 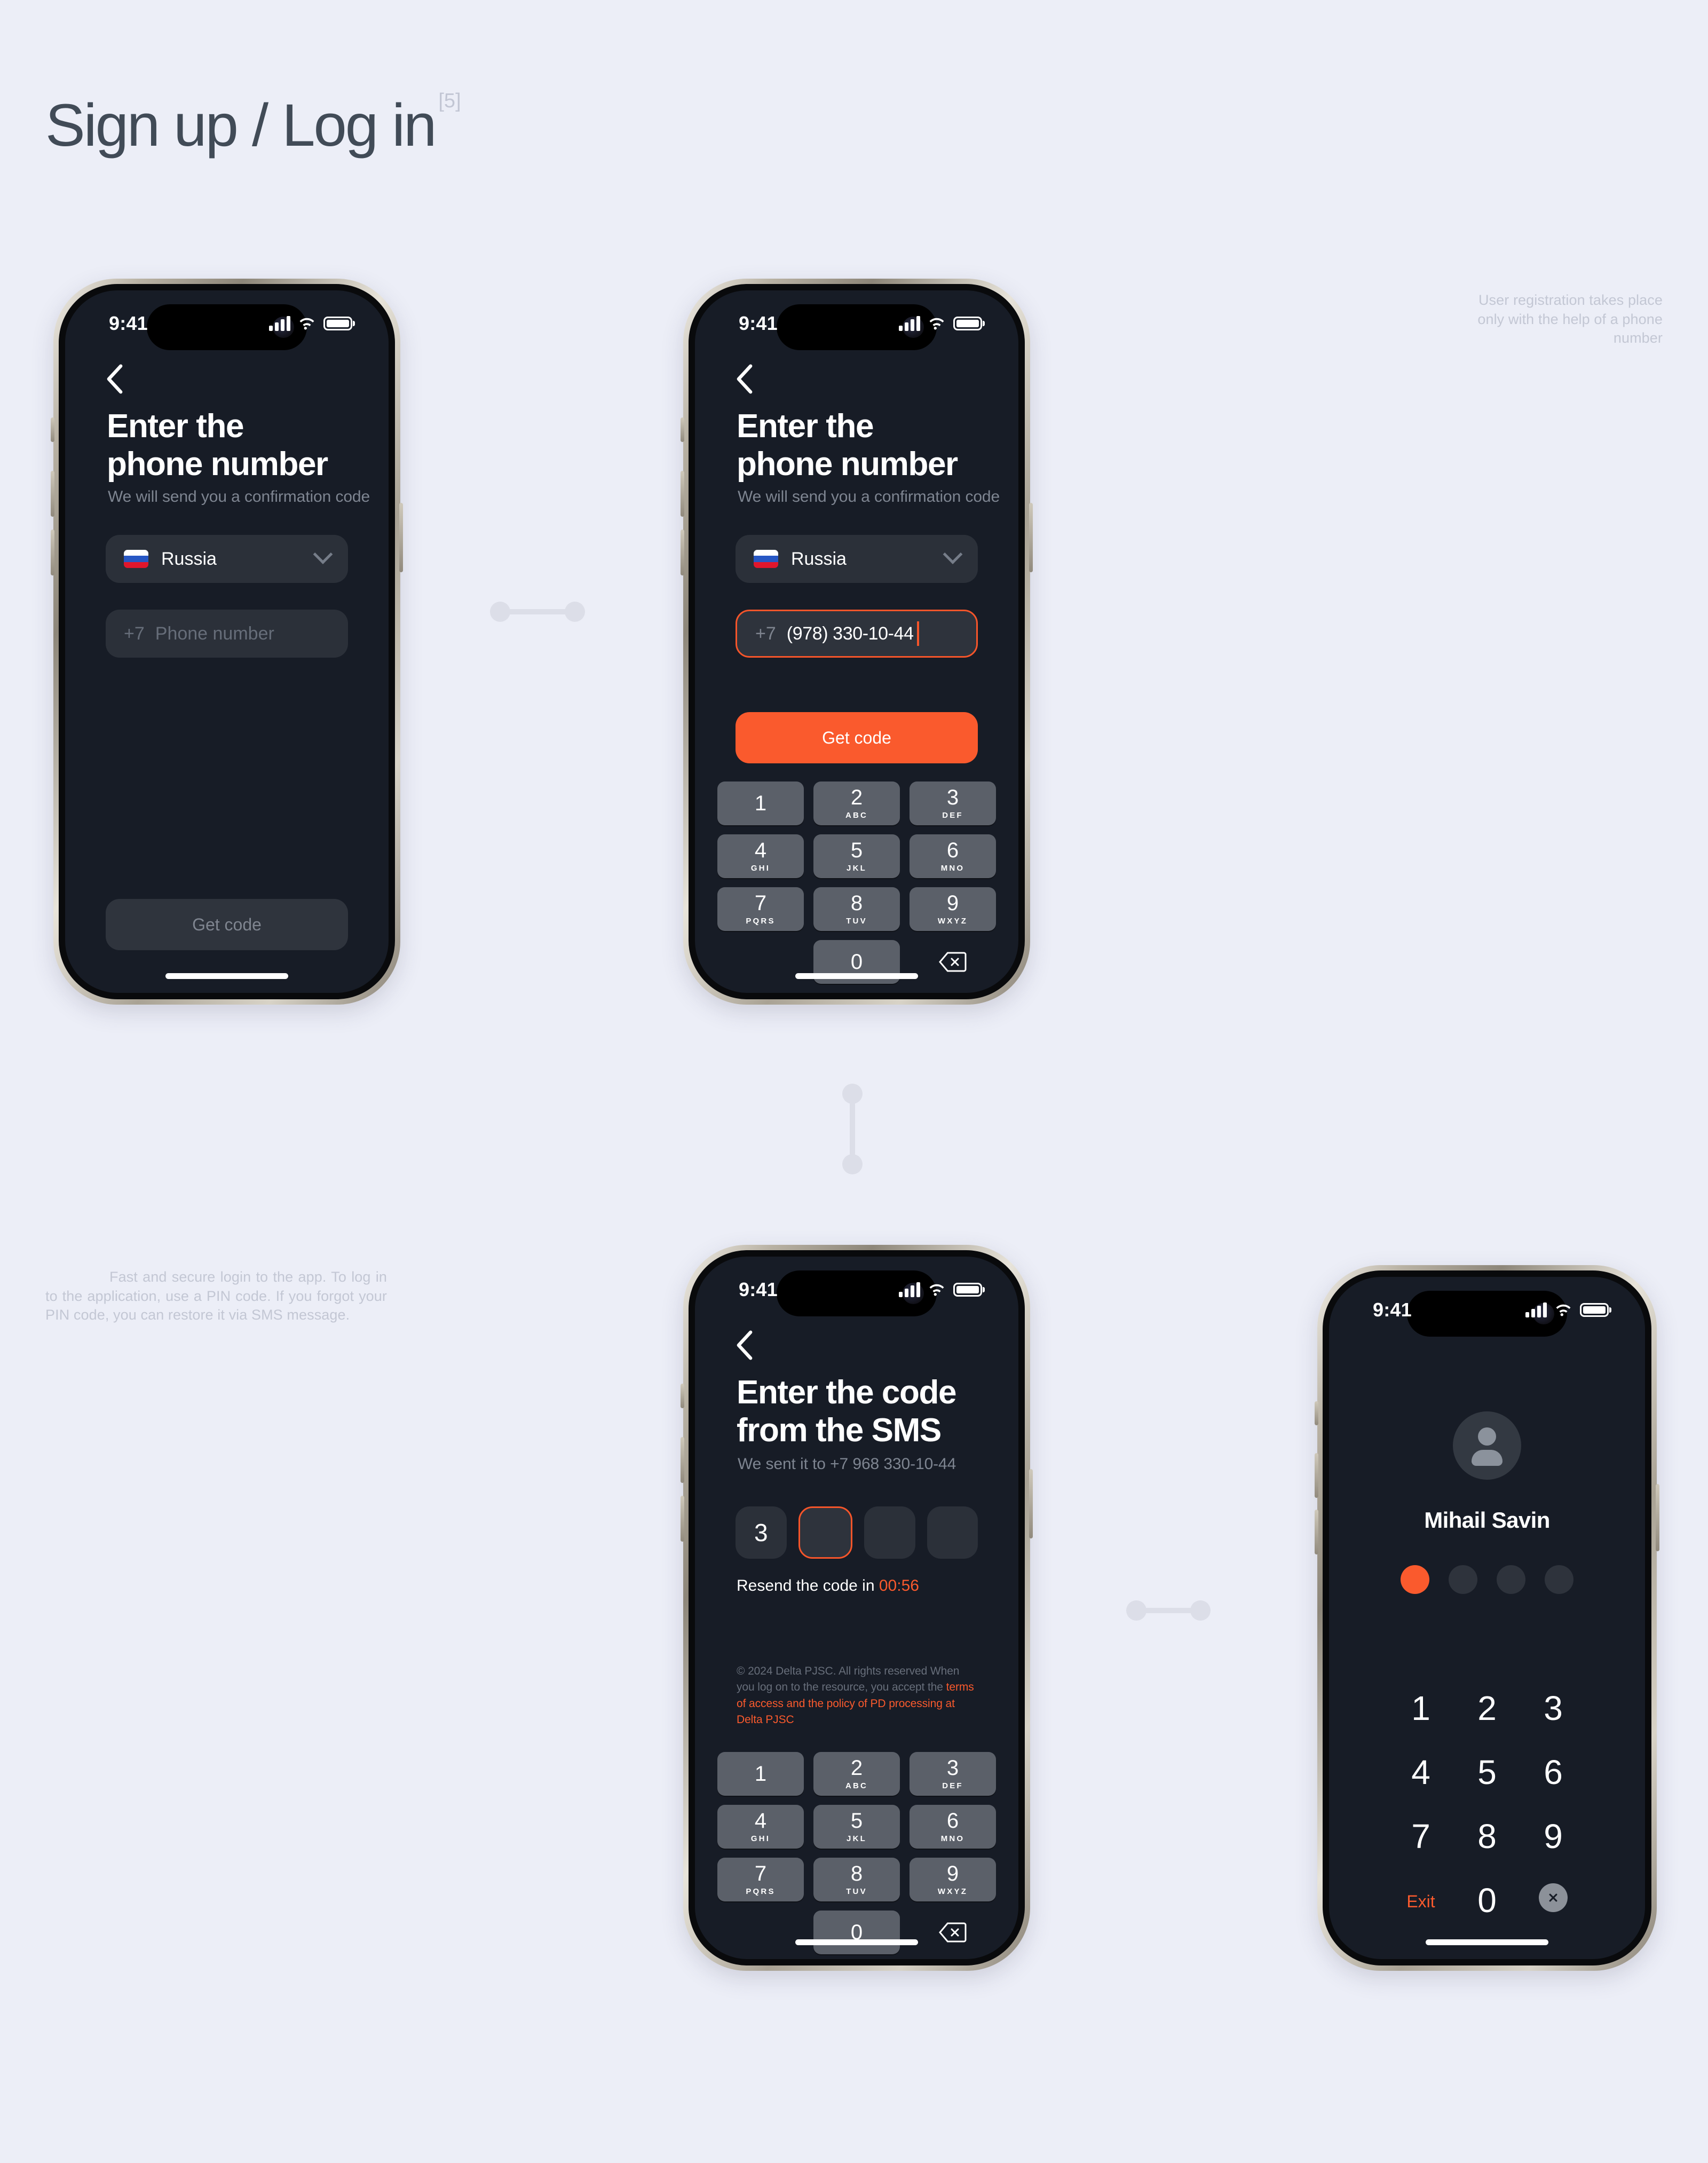 I want to click on connector-phone2-phone3, so click(x=852, y=1129).